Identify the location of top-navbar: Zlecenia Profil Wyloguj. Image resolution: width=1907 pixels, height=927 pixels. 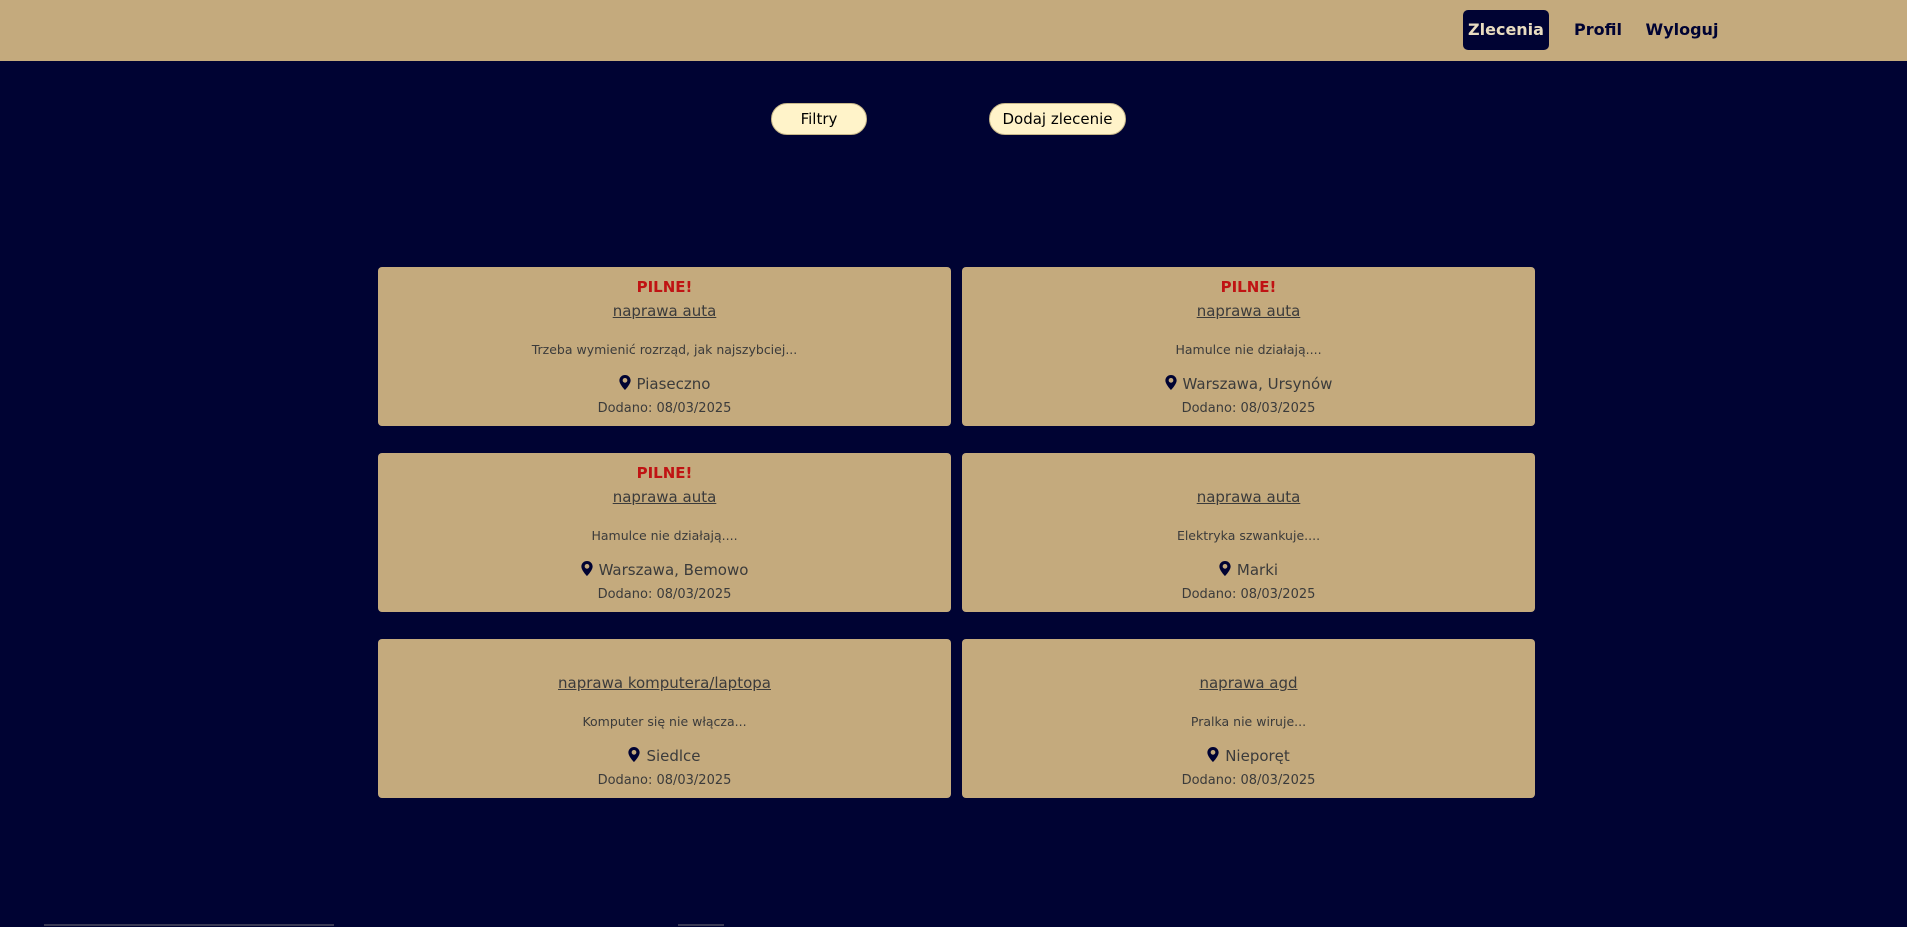
(953, 30).